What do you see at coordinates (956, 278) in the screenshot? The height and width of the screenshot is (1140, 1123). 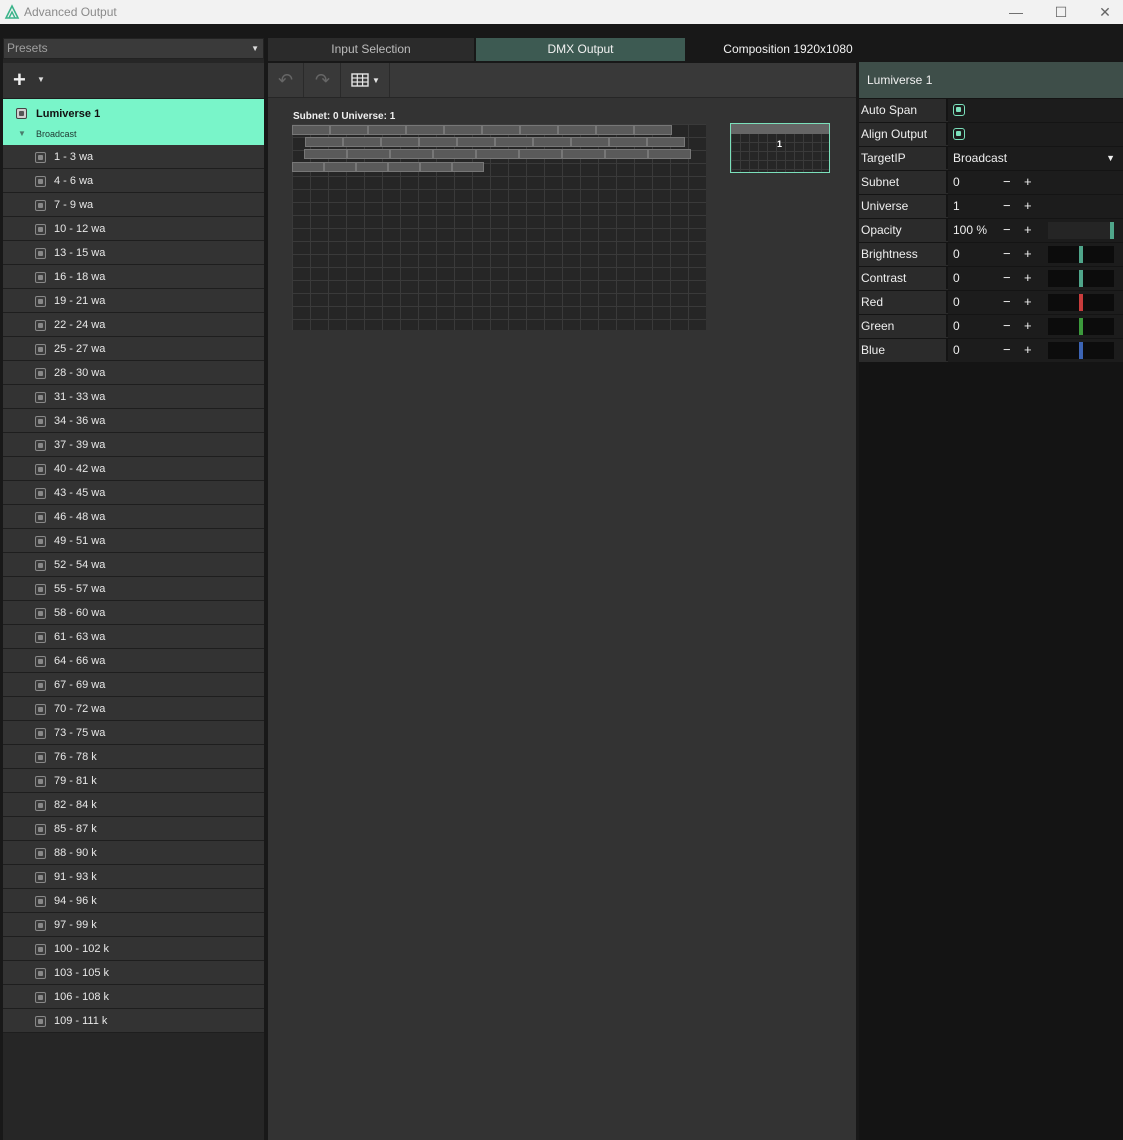 I see `contrast-value: 0` at bounding box center [956, 278].